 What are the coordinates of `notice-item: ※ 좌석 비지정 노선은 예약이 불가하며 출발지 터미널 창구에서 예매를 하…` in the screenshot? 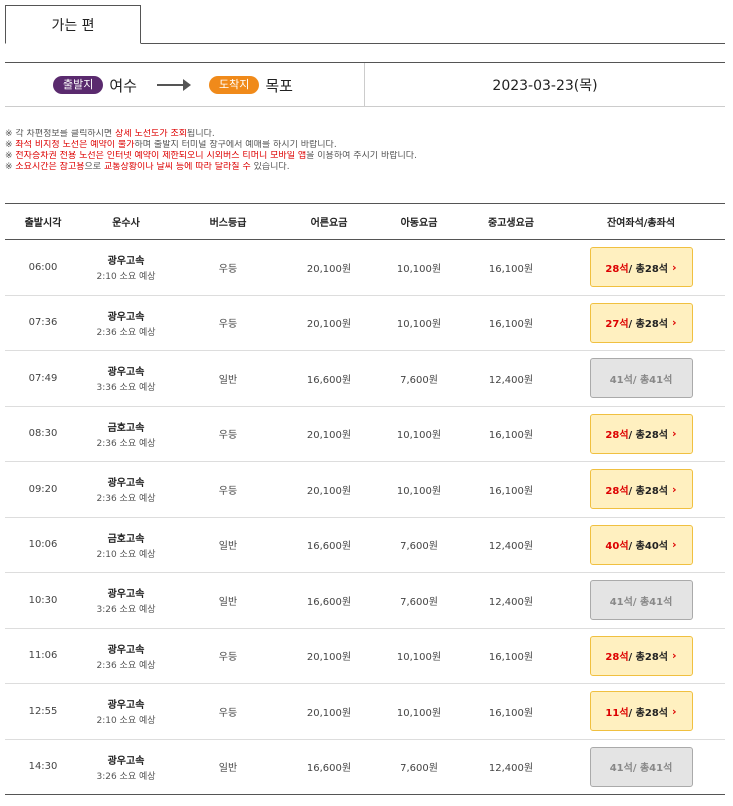 It's located at (171, 145).